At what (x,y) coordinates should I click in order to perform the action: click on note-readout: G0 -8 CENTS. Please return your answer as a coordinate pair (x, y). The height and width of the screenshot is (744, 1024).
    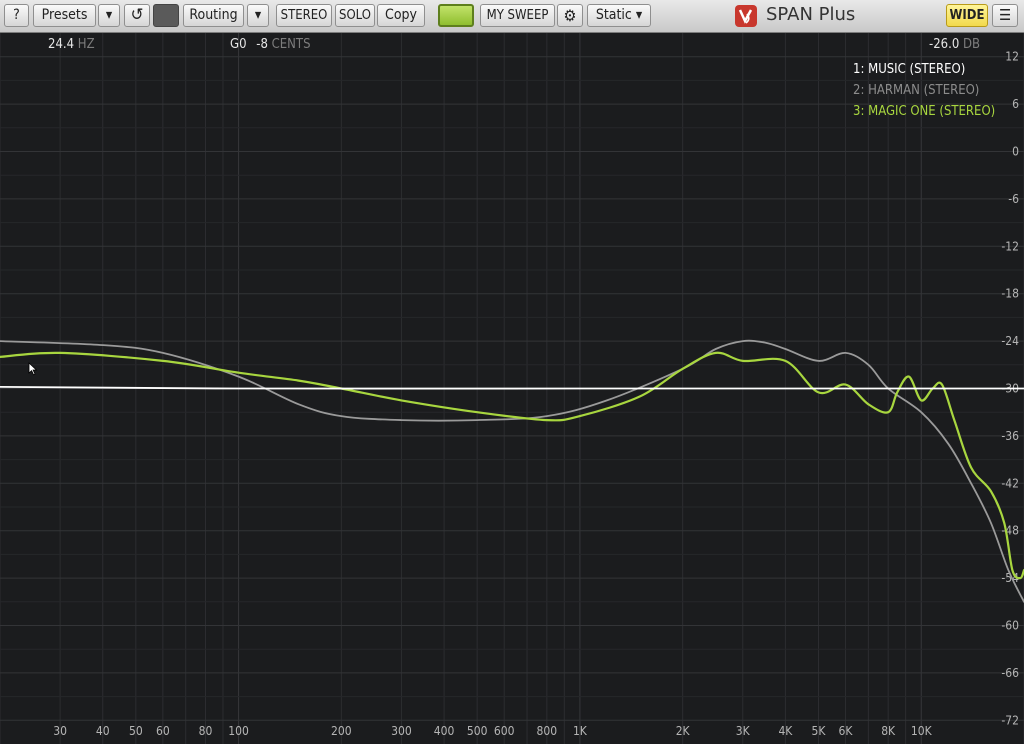
    Looking at the image, I should click on (270, 44).